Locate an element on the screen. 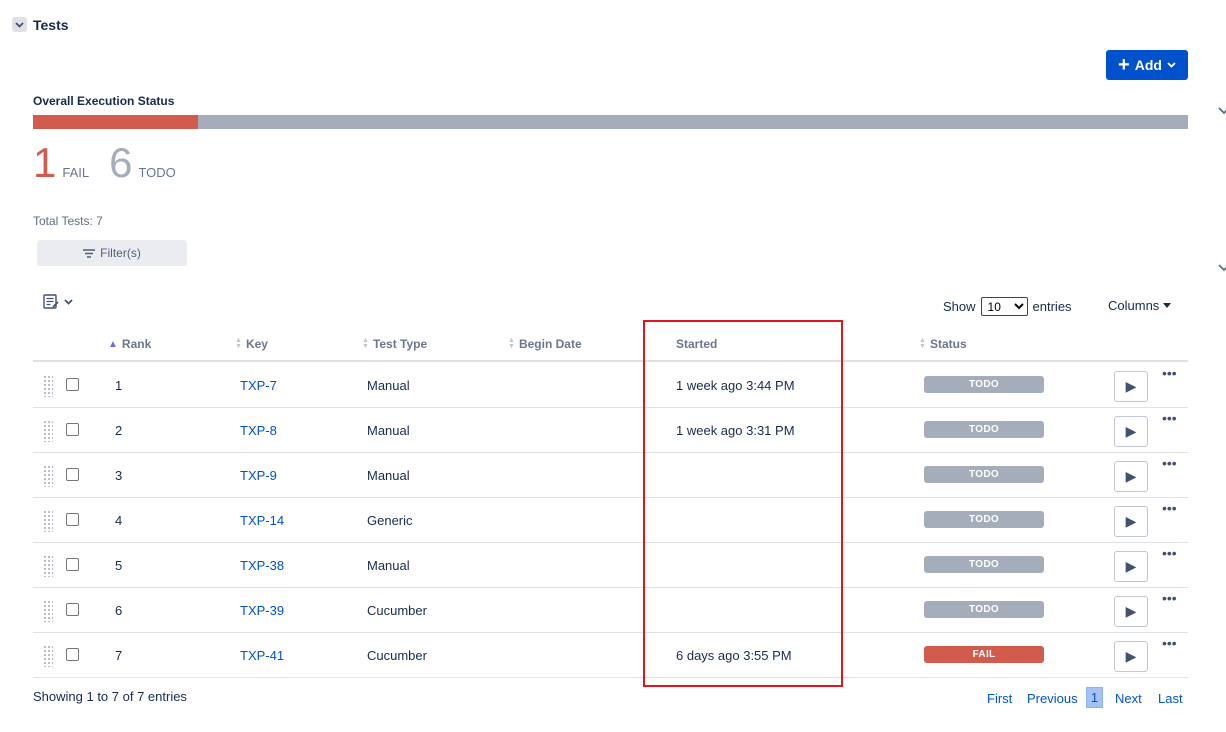 The height and width of the screenshot is (732, 1226). table-row: 5 TXP-38 Manual TODO ▶ ••• is located at coordinates (610, 565).